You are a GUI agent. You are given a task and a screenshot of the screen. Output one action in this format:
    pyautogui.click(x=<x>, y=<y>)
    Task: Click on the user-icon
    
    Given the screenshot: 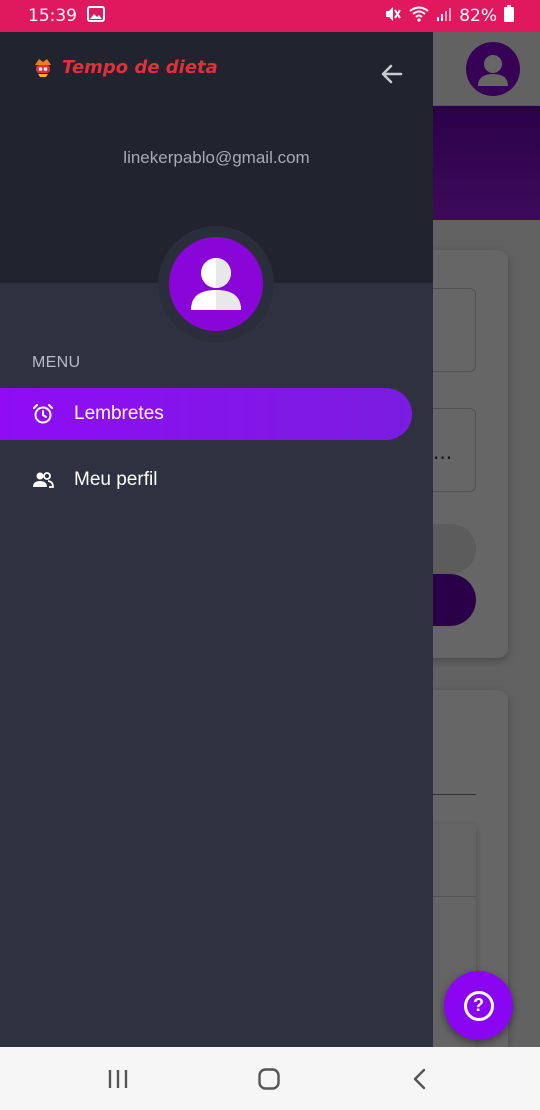 What is the action you would take?
    pyautogui.click(x=216, y=284)
    